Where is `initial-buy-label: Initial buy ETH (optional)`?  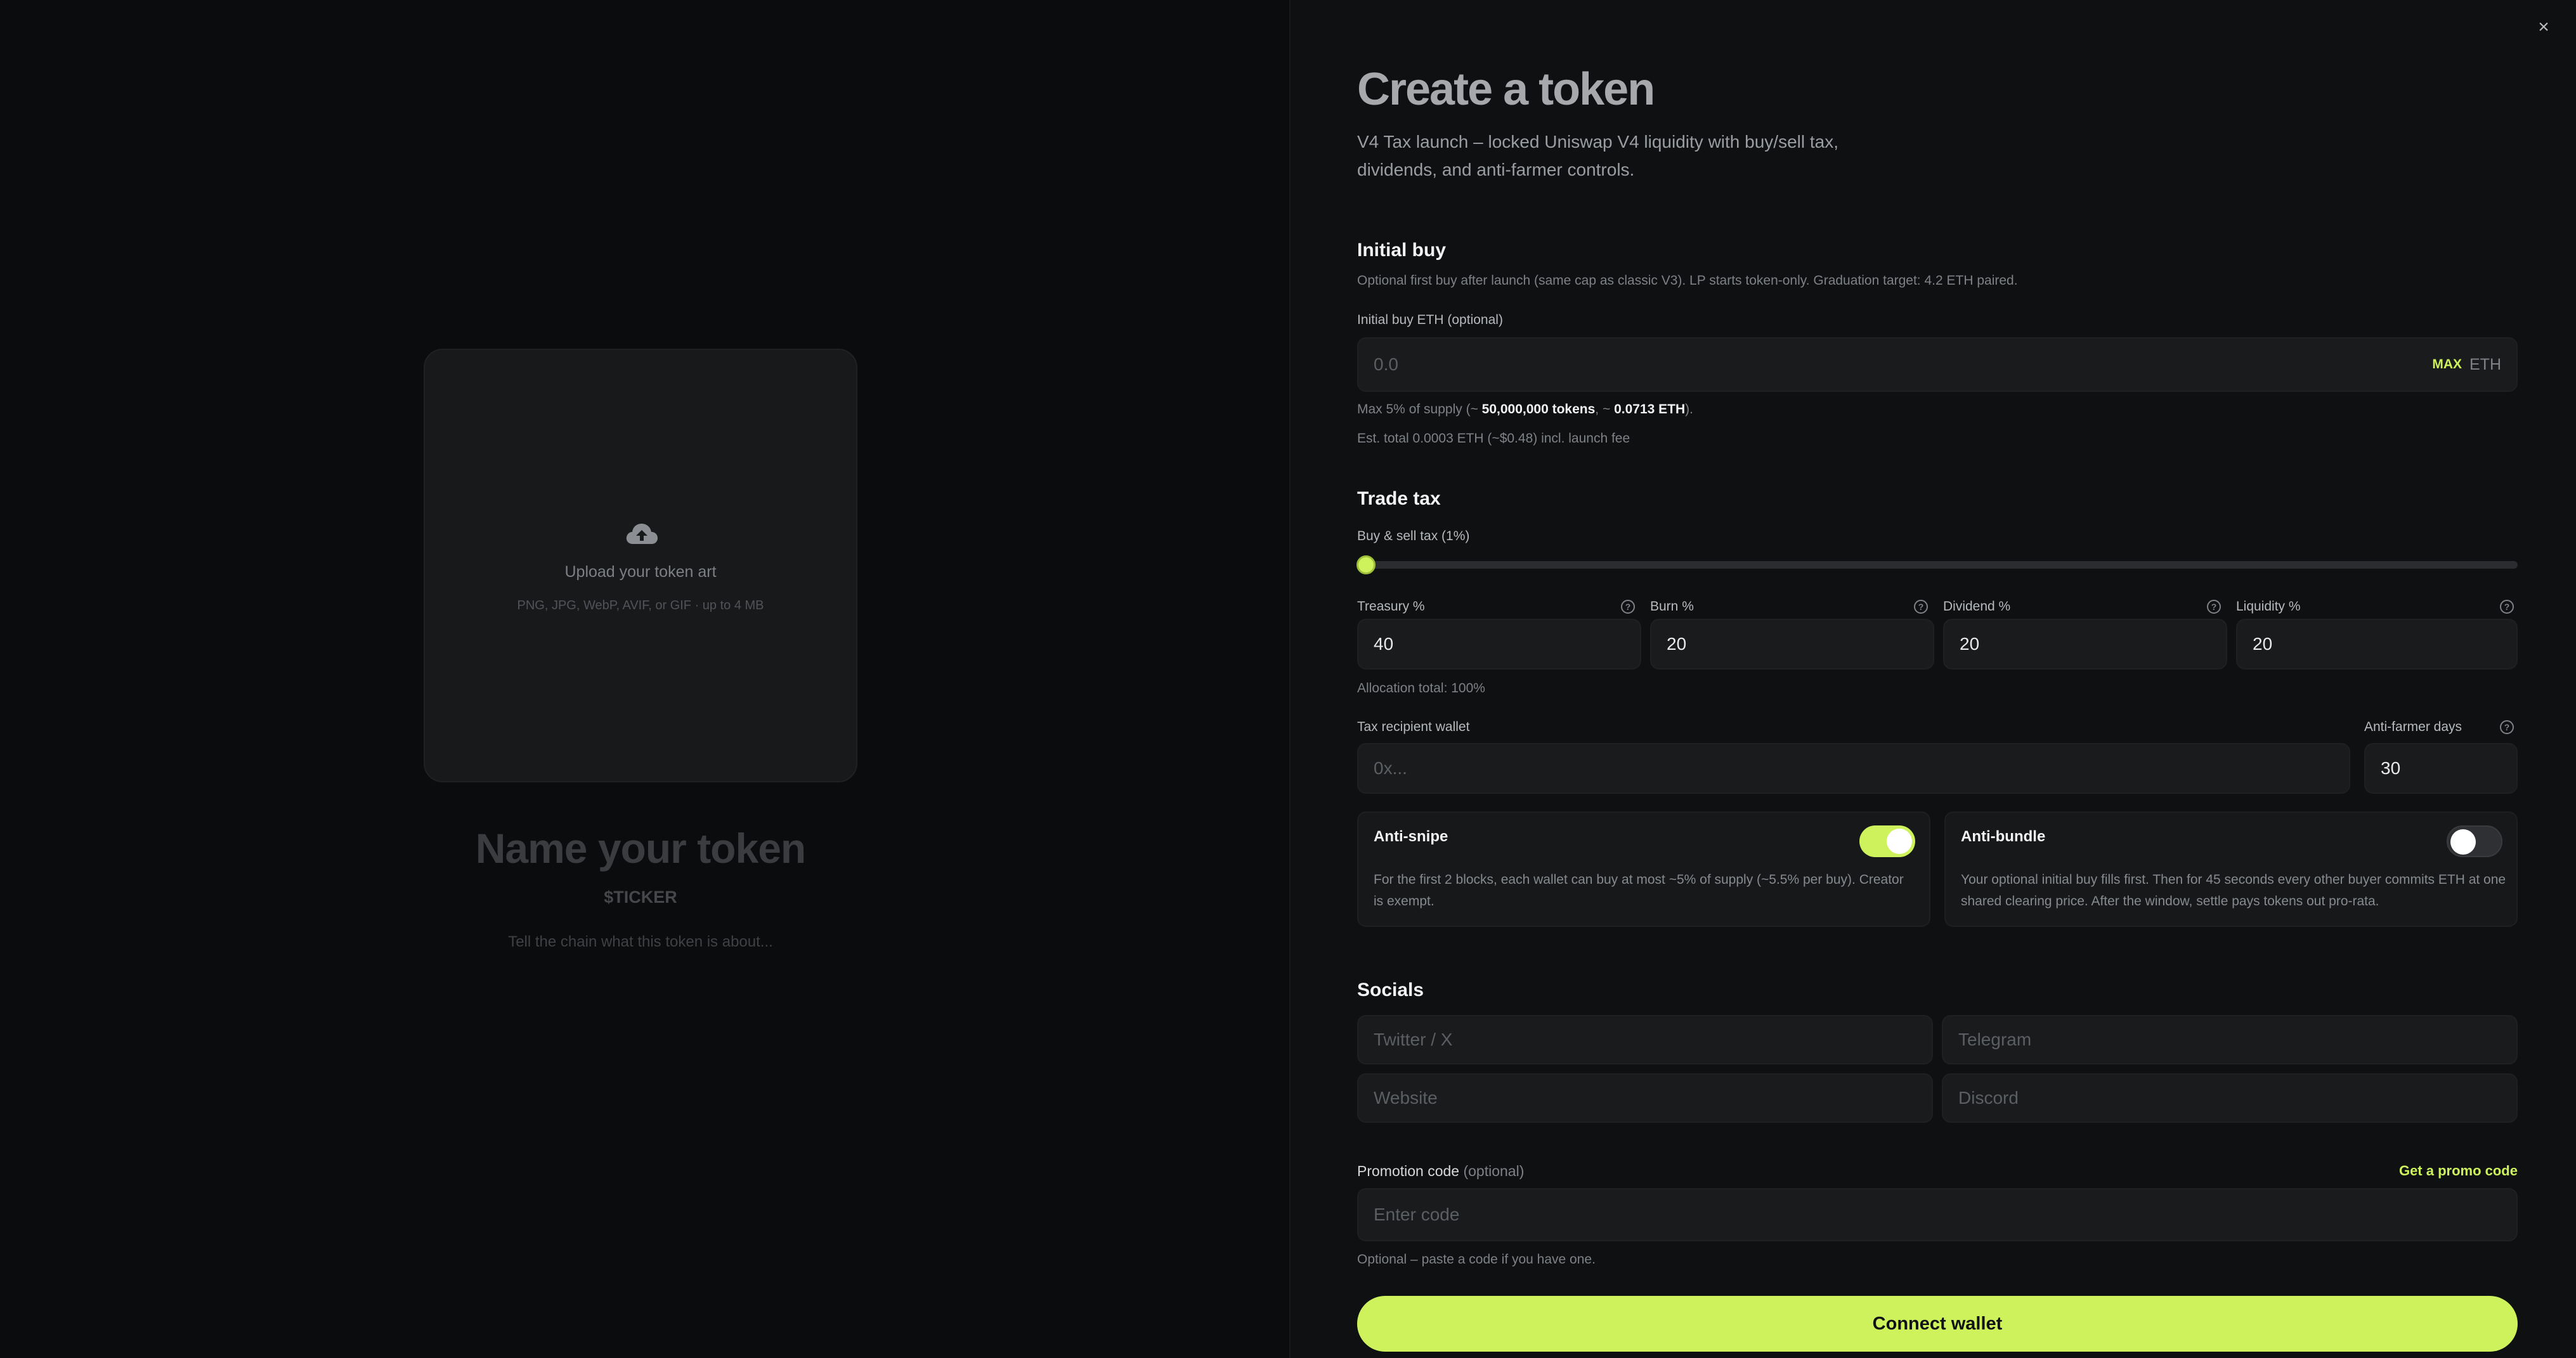 initial-buy-label: Initial buy ETH (optional) is located at coordinates (1430, 320).